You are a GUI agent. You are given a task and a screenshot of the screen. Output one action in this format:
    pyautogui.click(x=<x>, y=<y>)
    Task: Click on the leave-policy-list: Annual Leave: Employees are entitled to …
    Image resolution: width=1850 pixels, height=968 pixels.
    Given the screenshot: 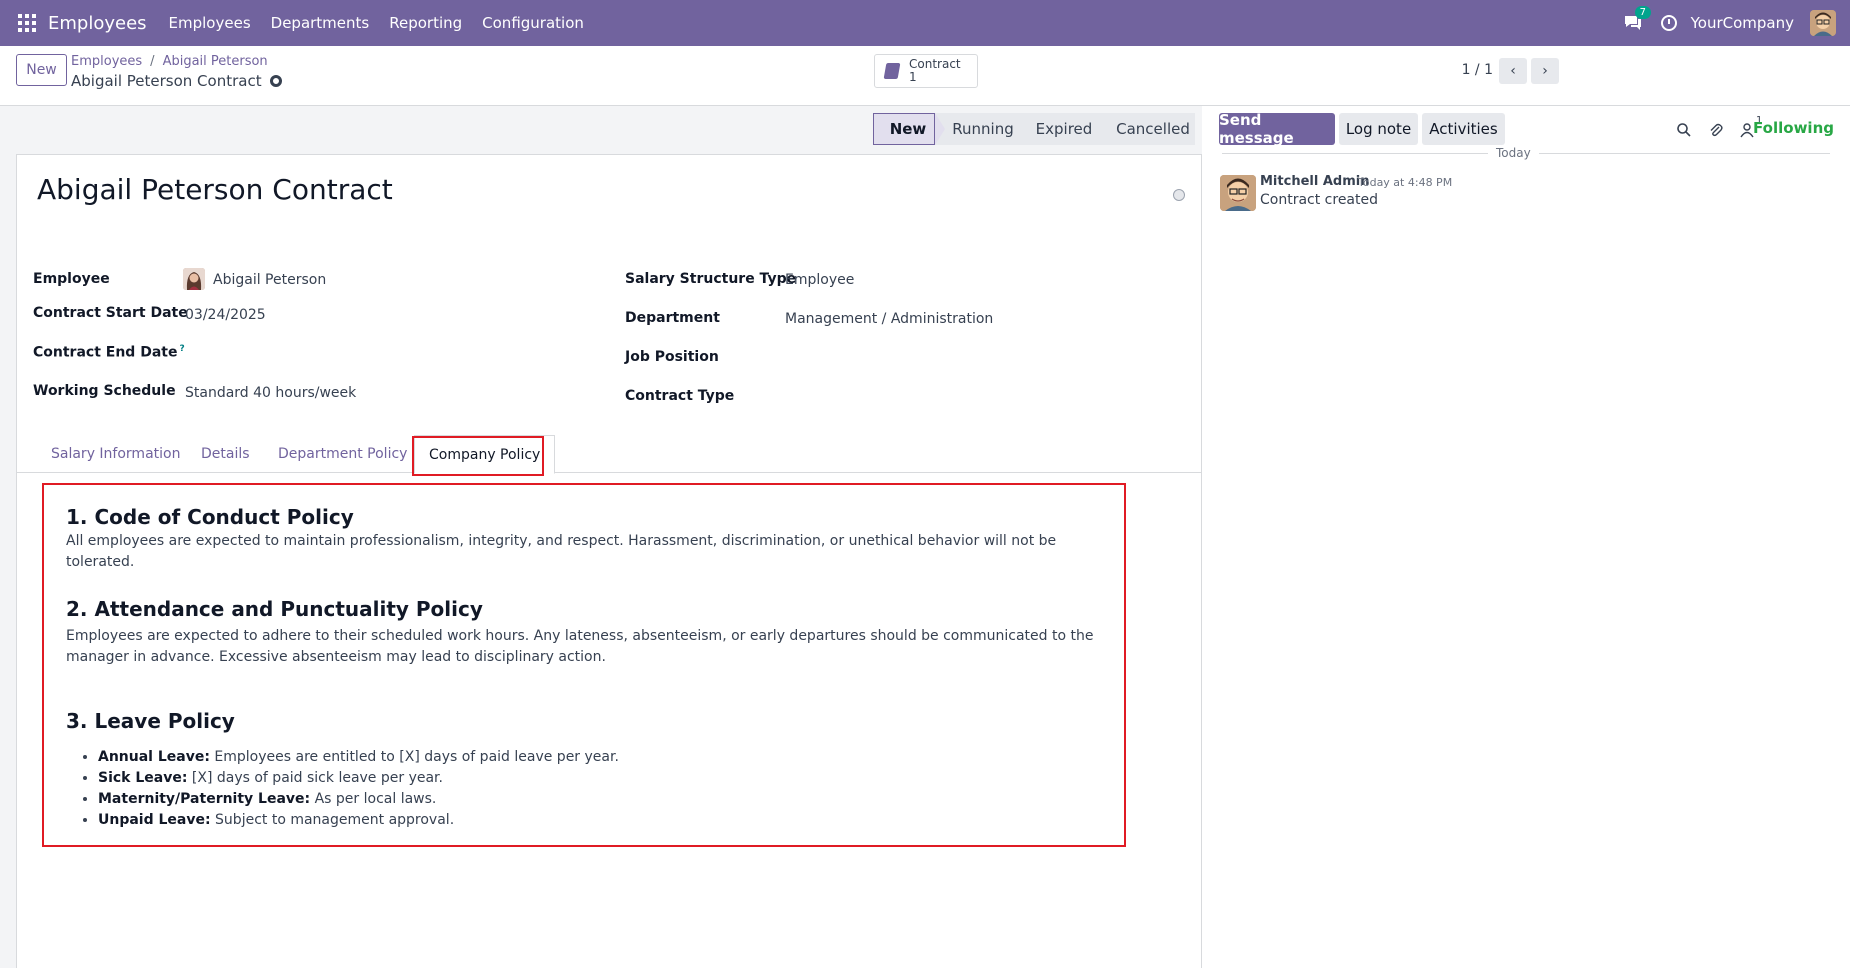 What is the action you would take?
    pyautogui.click(x=352, y=789)
    